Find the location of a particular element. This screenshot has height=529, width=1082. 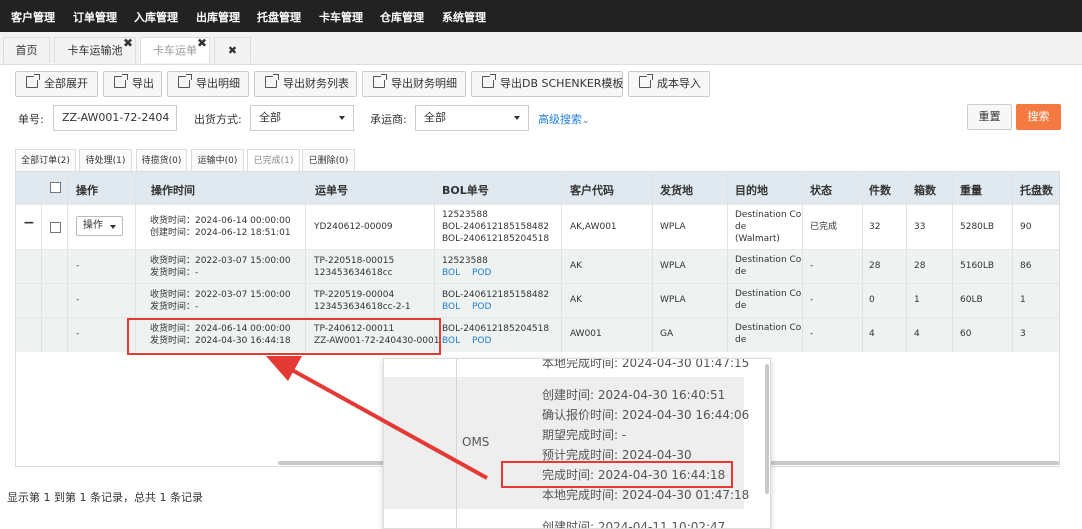

search-button: 搜索 is located at coordinates (1038, 117).